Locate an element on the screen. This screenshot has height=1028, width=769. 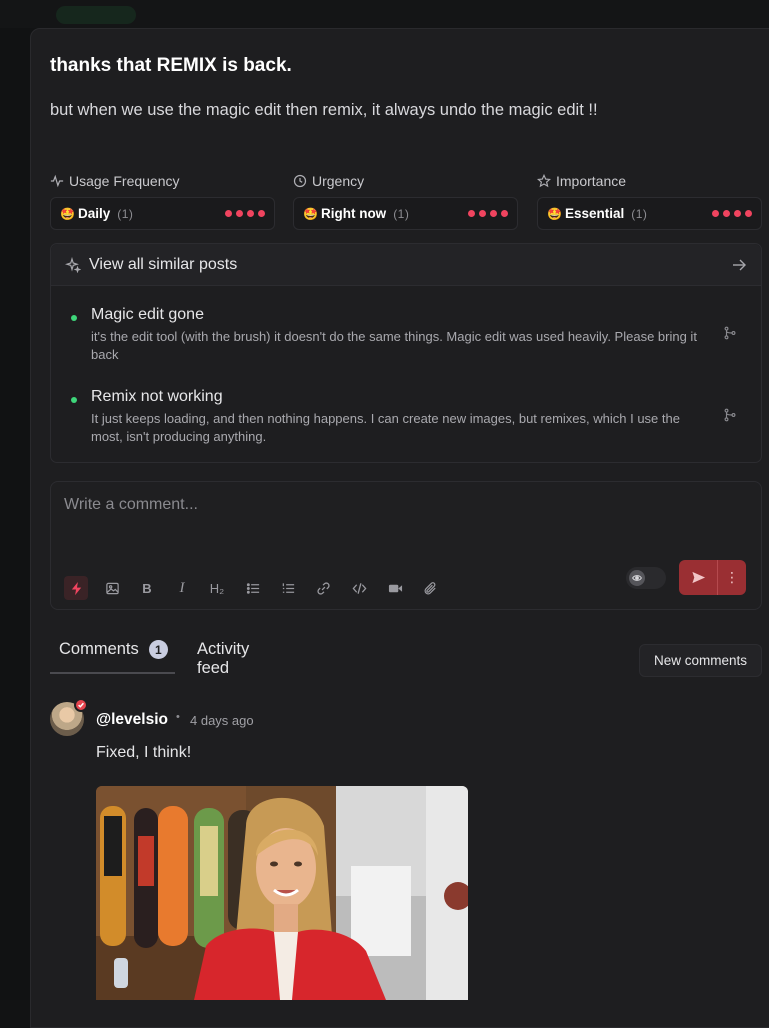
send-icon is located at coordinates (698, 577).